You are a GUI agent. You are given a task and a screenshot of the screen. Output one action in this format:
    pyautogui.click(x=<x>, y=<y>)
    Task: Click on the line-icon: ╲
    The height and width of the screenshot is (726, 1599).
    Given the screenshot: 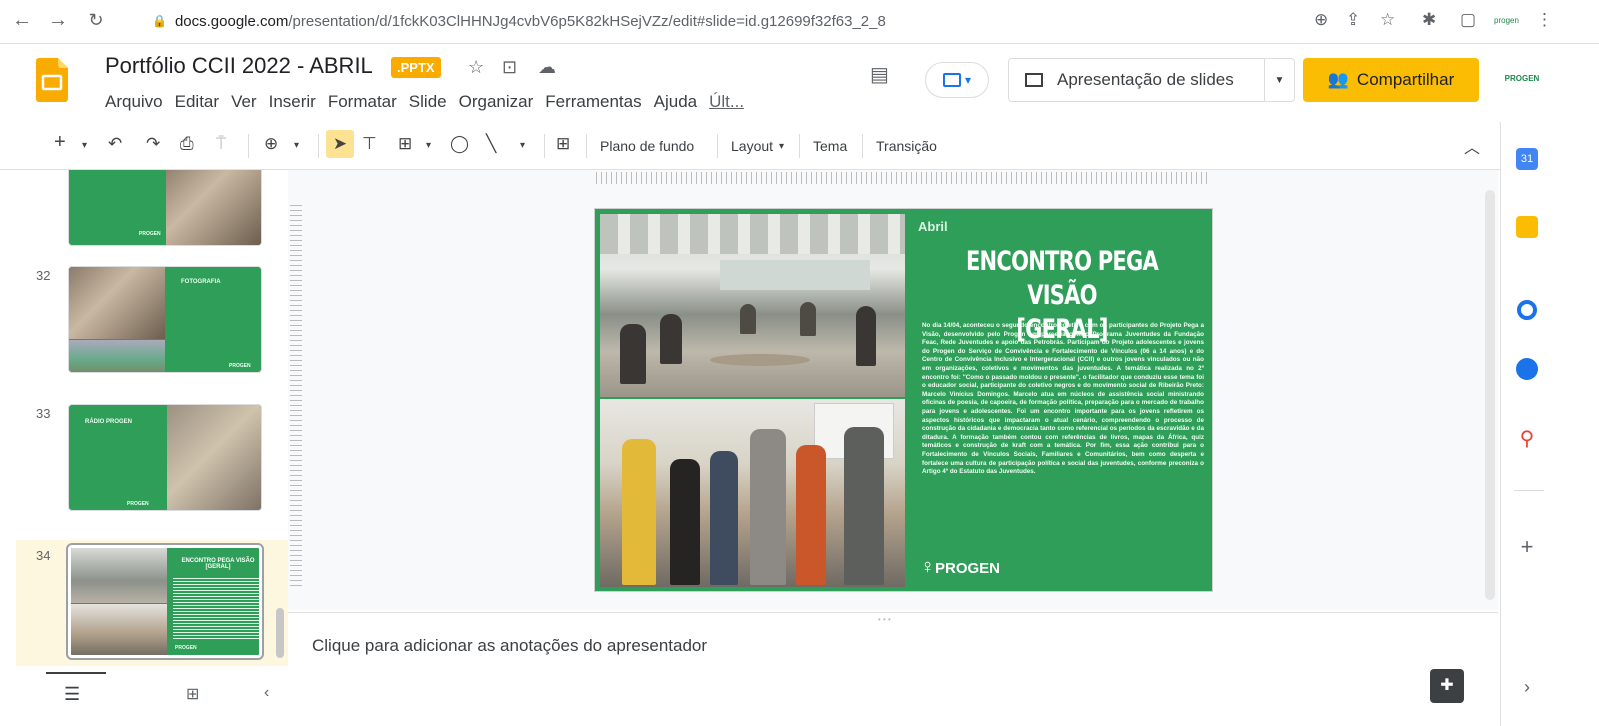 What is the action you would take?
    pyautogui.click(x=491, y=144)
    